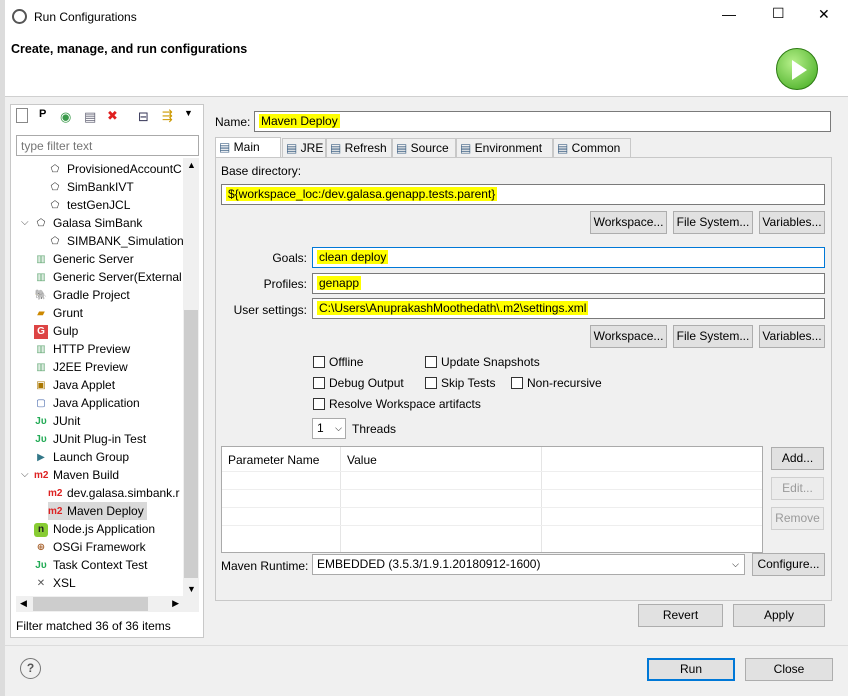 The height and width of the screenshot is (696, 848). Describe the element at coordinates (273, 460) in the screenshot. I see `column-header-parameter-name: Parameter Name` at that location.